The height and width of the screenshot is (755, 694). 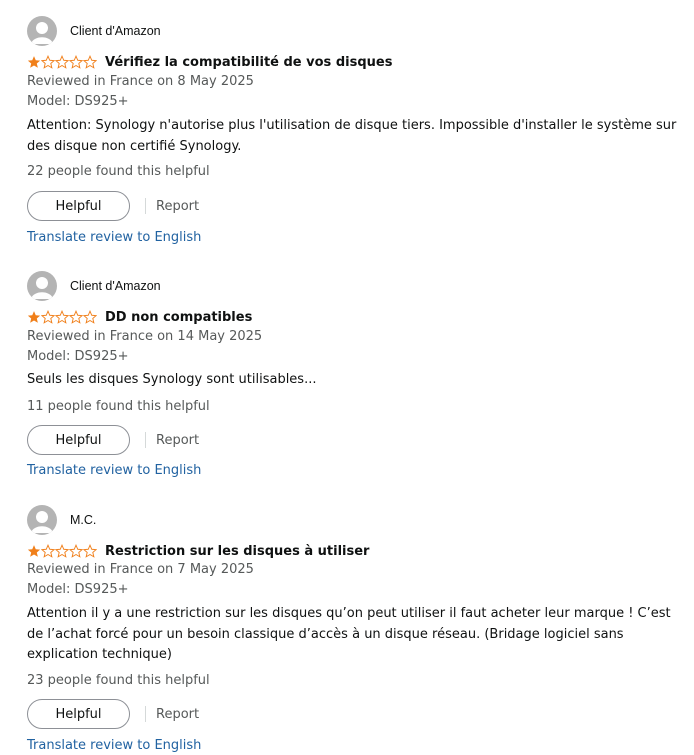 I want to click on review-date: Reviewed in France on 7 May 2025, so click(x=140, y=569).